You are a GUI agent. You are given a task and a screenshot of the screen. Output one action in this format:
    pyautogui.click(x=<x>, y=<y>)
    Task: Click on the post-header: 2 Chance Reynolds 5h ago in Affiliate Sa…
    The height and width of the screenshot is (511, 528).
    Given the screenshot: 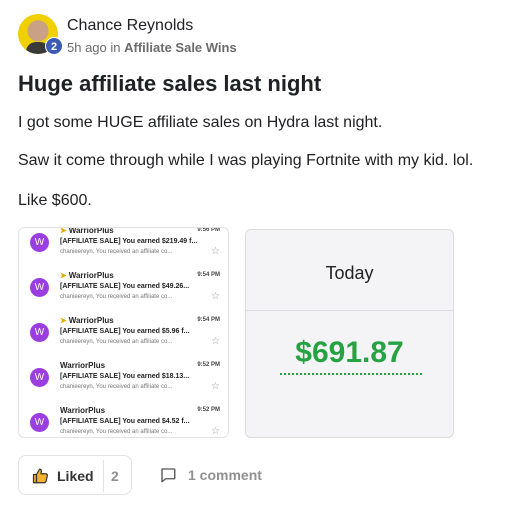 What is the action you would take?
    pyautogui.click(x=263, y=36)
    